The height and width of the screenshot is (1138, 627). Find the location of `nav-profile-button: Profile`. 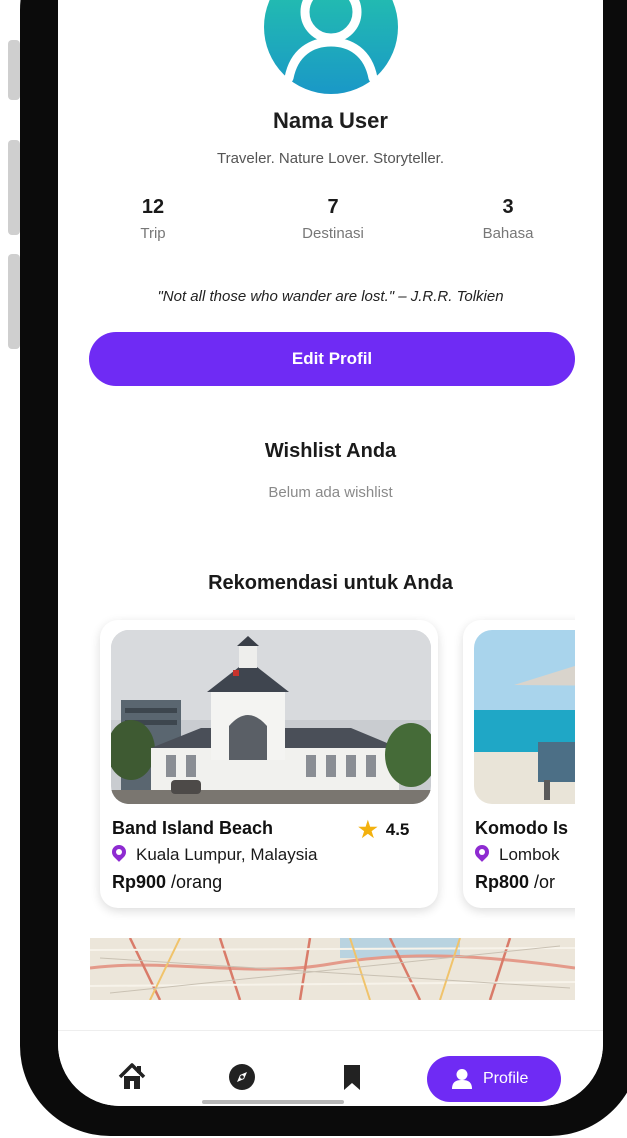

nav-profile-button: Profile is located at coordinates (494, 1079).